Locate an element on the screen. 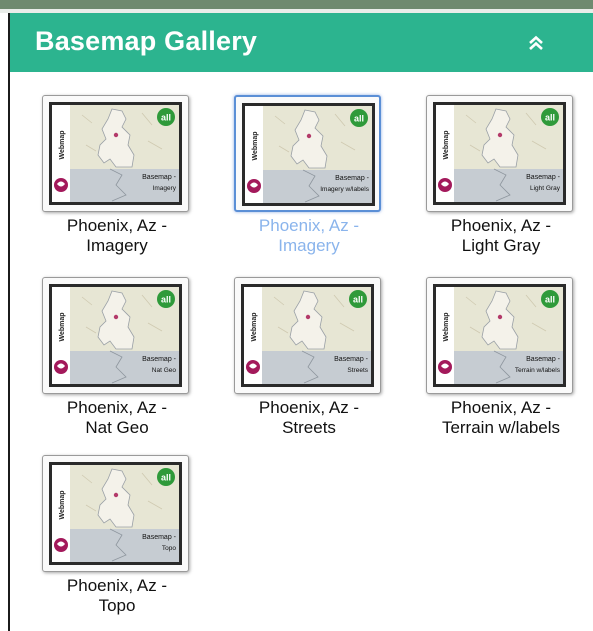 The height and width of the screenshot is (631, 593). basemap-label: Phoenix, Az - Terrain w/labels is located at coordinates (501, 418).